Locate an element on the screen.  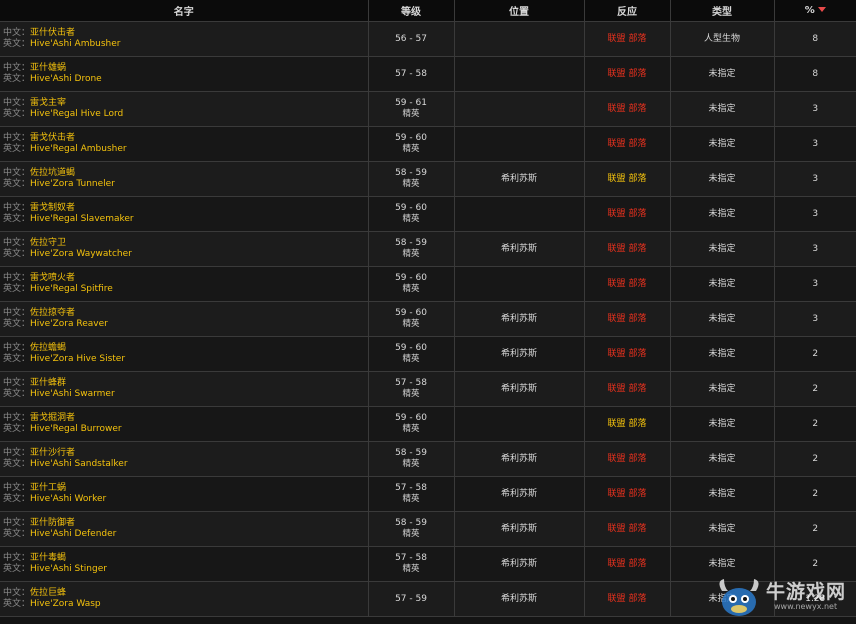
react-alliance: 联盟 is located at coordinates (616, 353).